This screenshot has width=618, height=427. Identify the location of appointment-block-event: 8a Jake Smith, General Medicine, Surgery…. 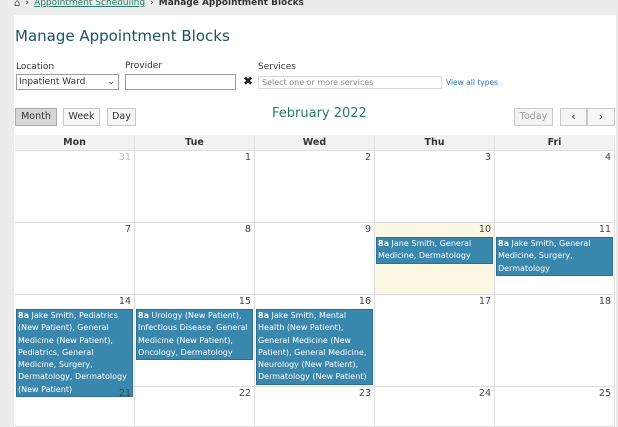
(554, 256).